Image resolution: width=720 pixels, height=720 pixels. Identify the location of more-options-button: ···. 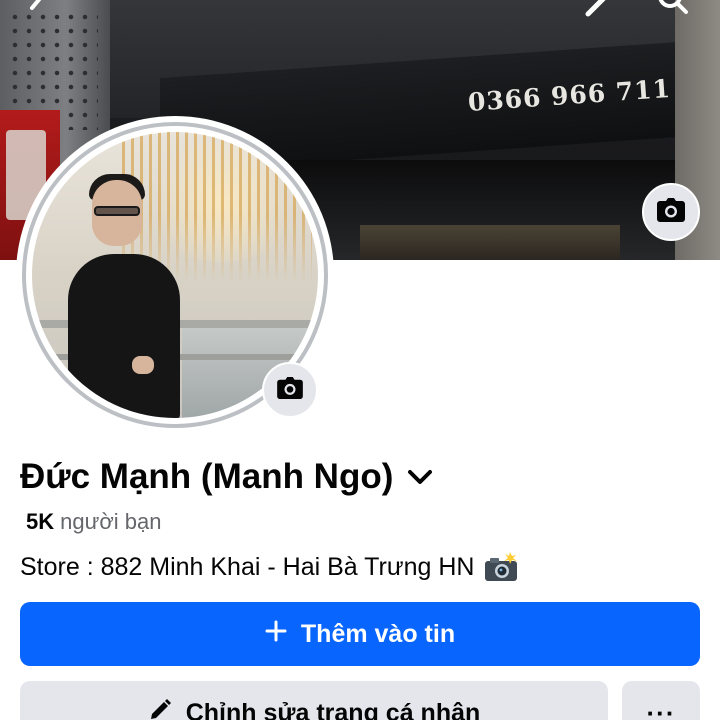
(661, 700).